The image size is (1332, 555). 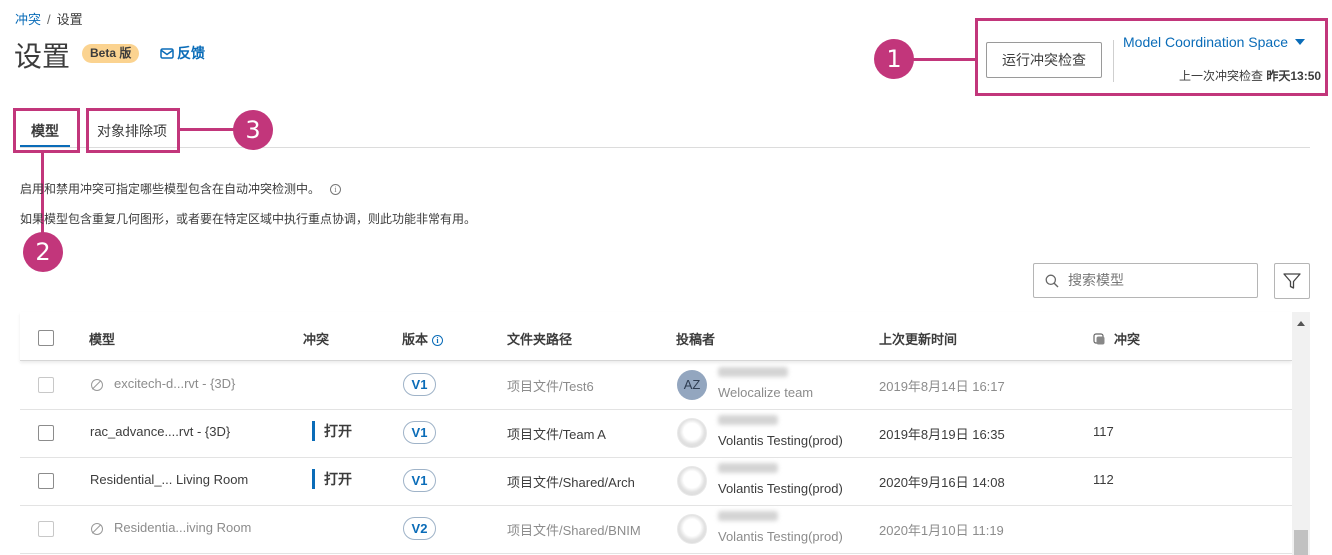 I want to click on filter-icon, so click(x=1292, y=281).